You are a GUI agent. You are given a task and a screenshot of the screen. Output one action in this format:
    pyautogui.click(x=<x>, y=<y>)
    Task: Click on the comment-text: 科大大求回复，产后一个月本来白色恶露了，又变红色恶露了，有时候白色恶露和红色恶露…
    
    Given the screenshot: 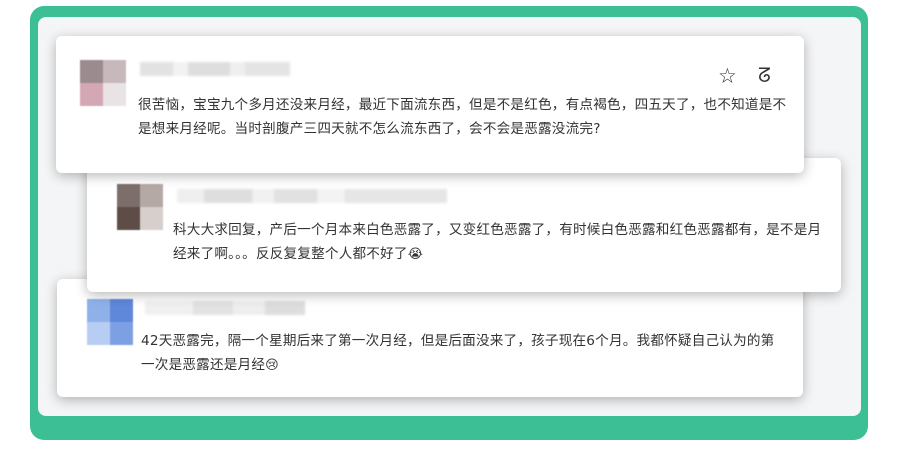 What is the action you would take?
    pyautogui.click(x=497, y=242)
    